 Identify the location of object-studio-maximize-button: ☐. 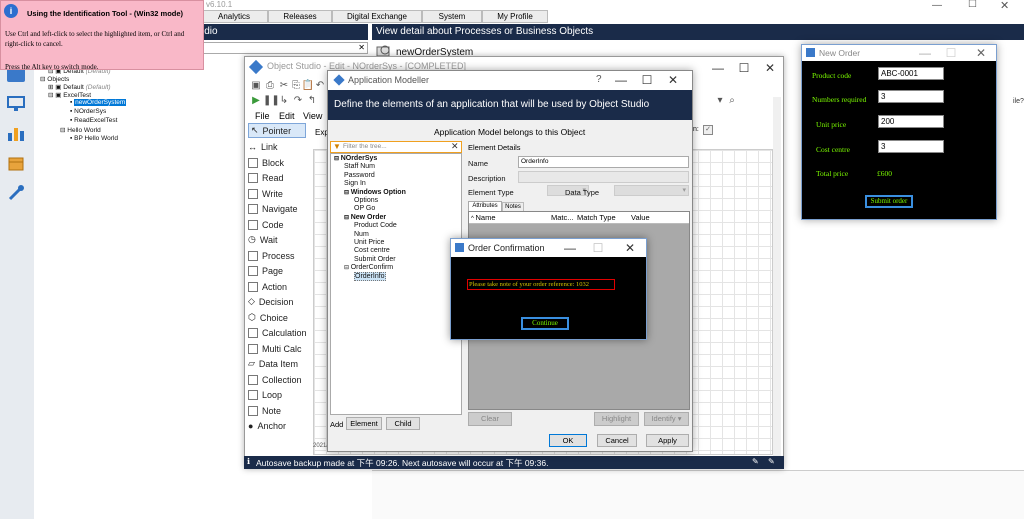
(744, 68).